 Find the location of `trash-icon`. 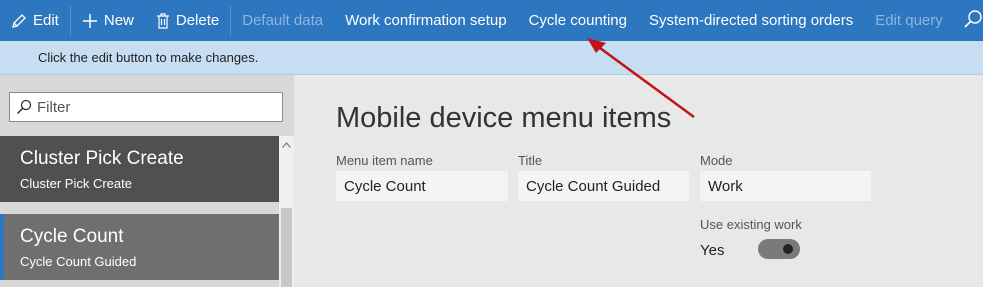

trash-icon is located at coordinates (163, 20).